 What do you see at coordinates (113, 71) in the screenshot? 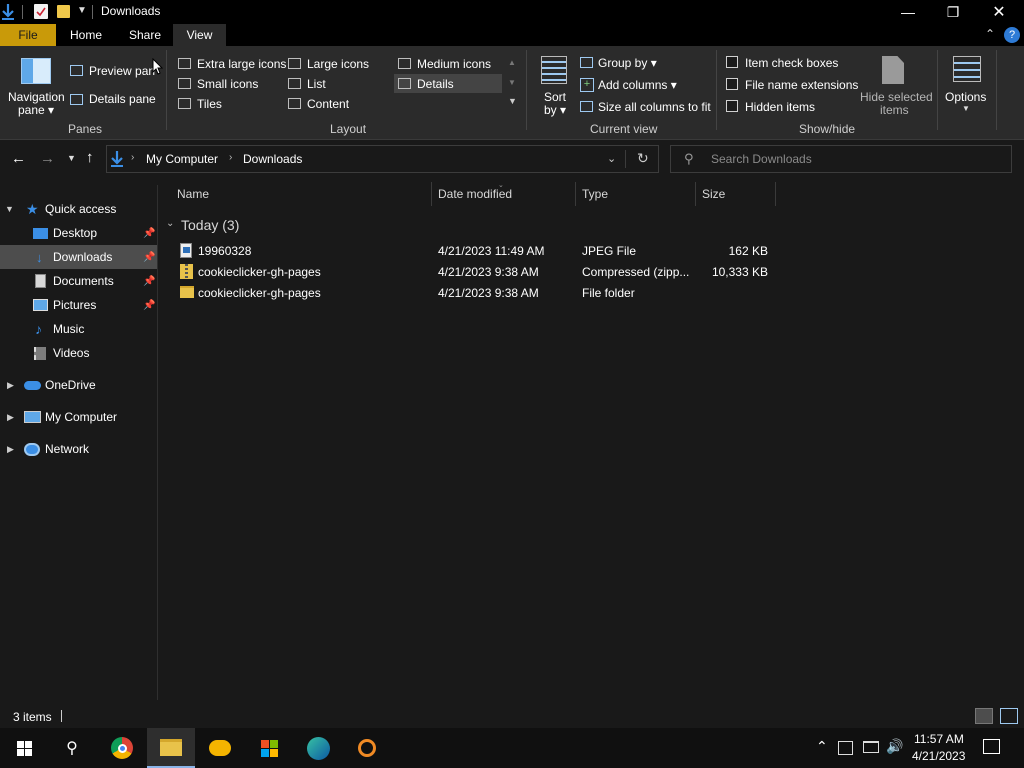
I see `preview-pane-button: Preview pan` at bounding box center [113, 71].